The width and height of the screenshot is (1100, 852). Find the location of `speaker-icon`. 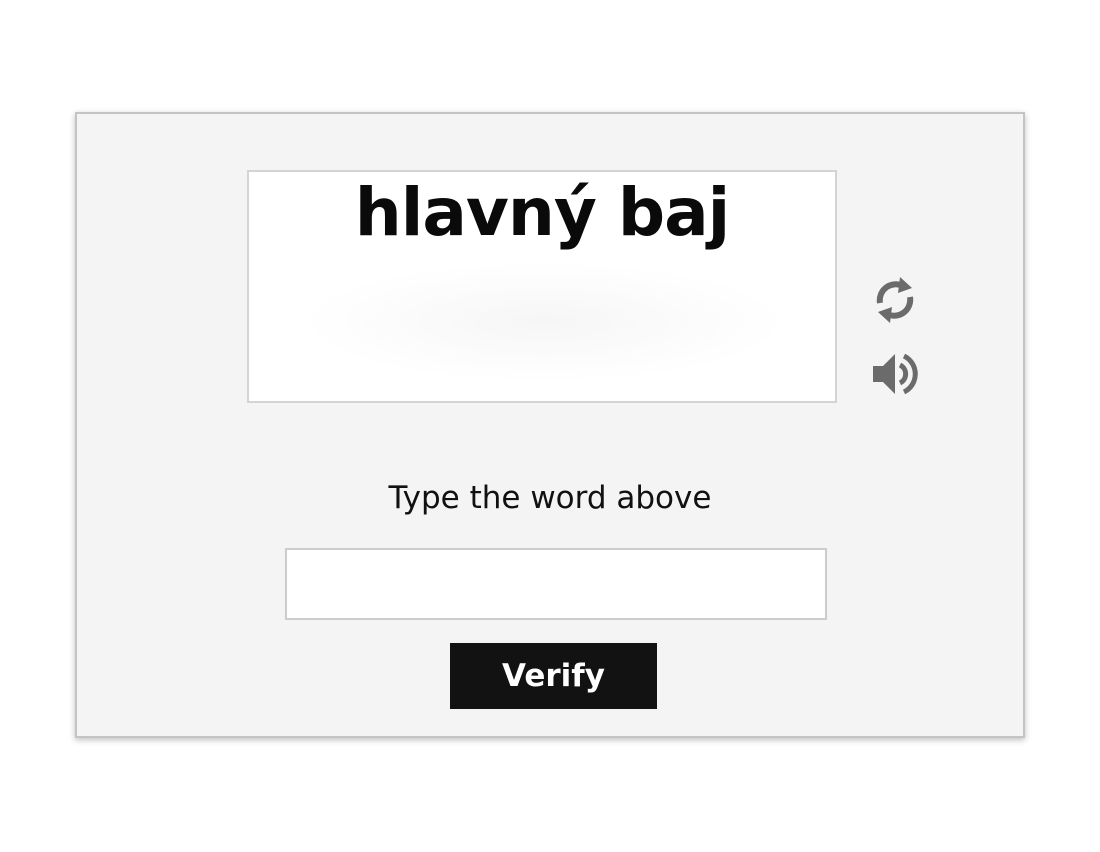

speaker-icon is located at coordinates (895, 374).